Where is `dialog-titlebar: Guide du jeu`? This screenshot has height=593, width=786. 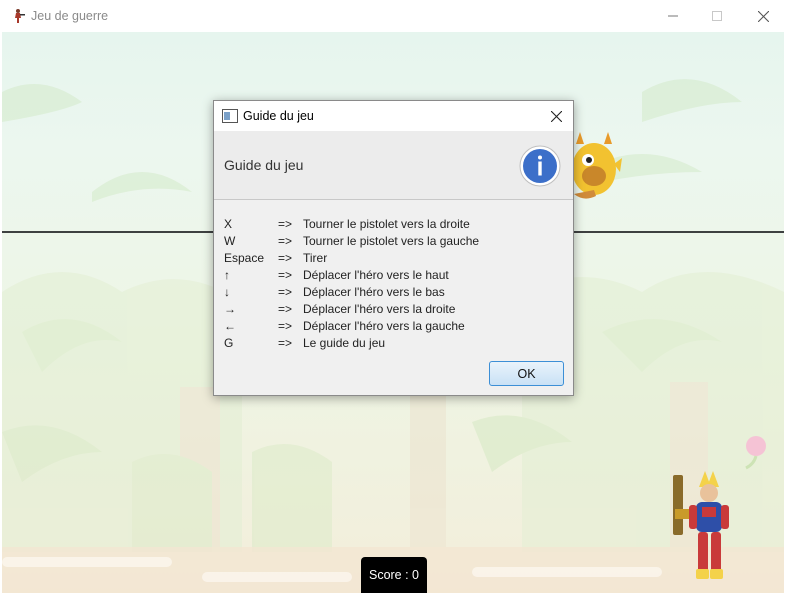
dialog-titlebar: Guide du jeu is located at coordinates (393, 116).